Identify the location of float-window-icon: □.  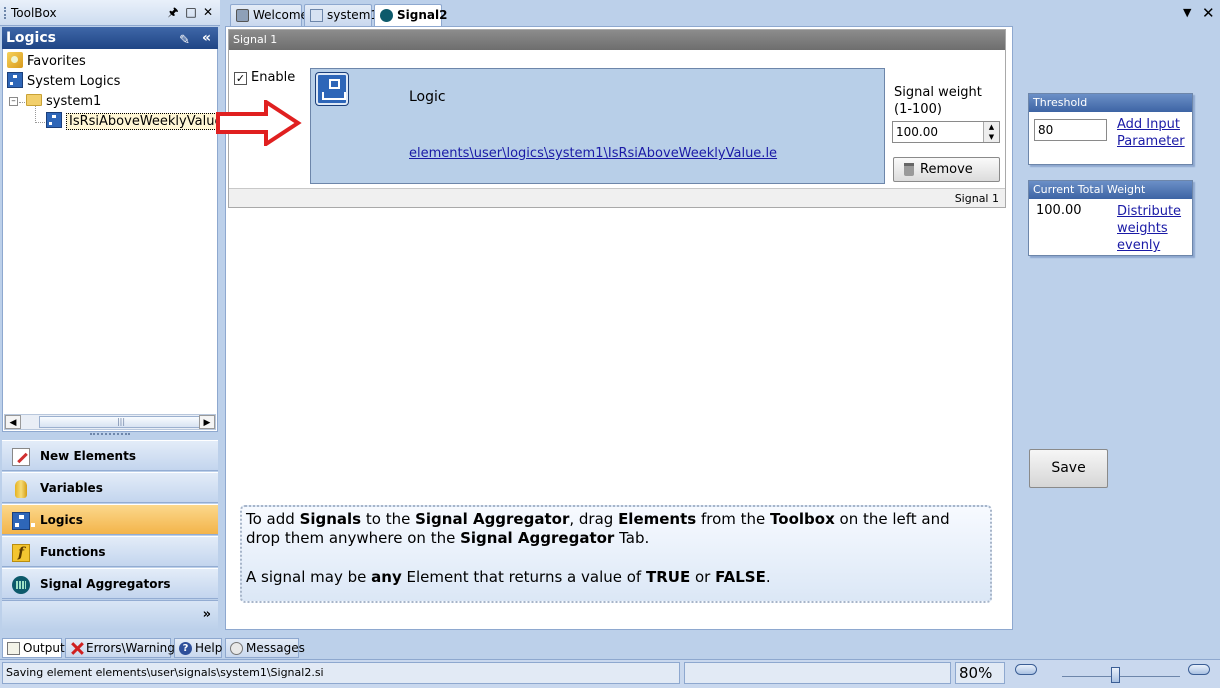
(191, 12).